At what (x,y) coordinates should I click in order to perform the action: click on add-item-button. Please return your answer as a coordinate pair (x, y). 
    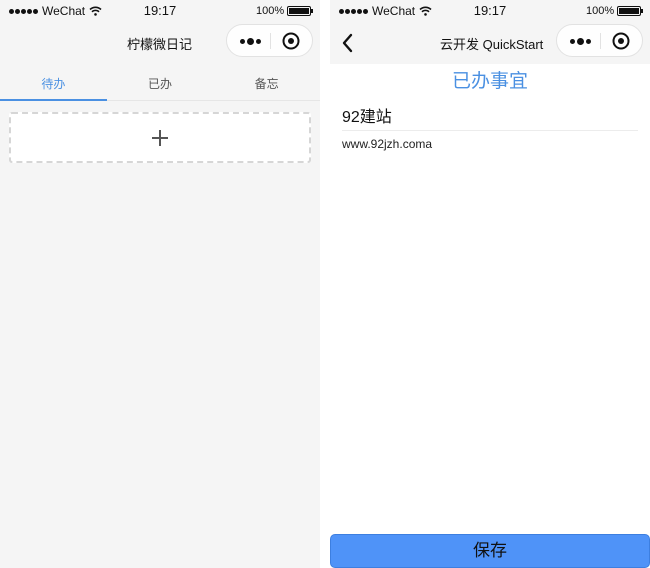
    Looking at the image, I should click on (160, 137).